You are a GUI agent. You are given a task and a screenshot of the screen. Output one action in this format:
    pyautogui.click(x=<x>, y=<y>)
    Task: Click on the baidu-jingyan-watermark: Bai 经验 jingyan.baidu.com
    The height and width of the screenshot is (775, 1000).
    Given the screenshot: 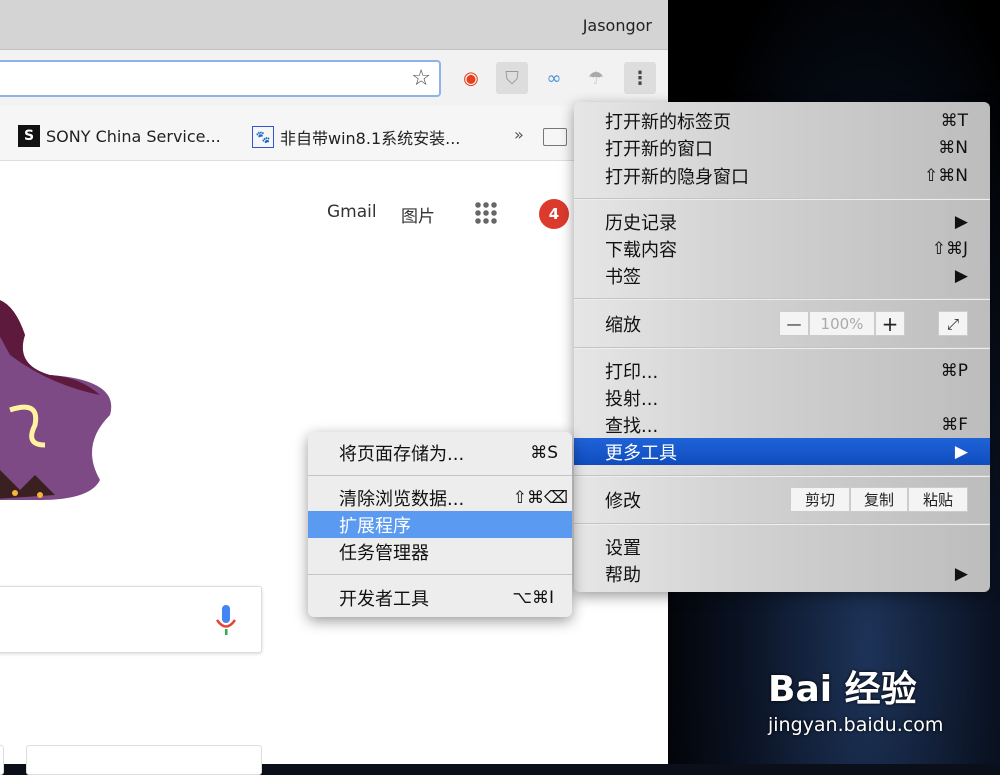 What is the action you would take?
    pyautogui.click(x=855, y=698)
    